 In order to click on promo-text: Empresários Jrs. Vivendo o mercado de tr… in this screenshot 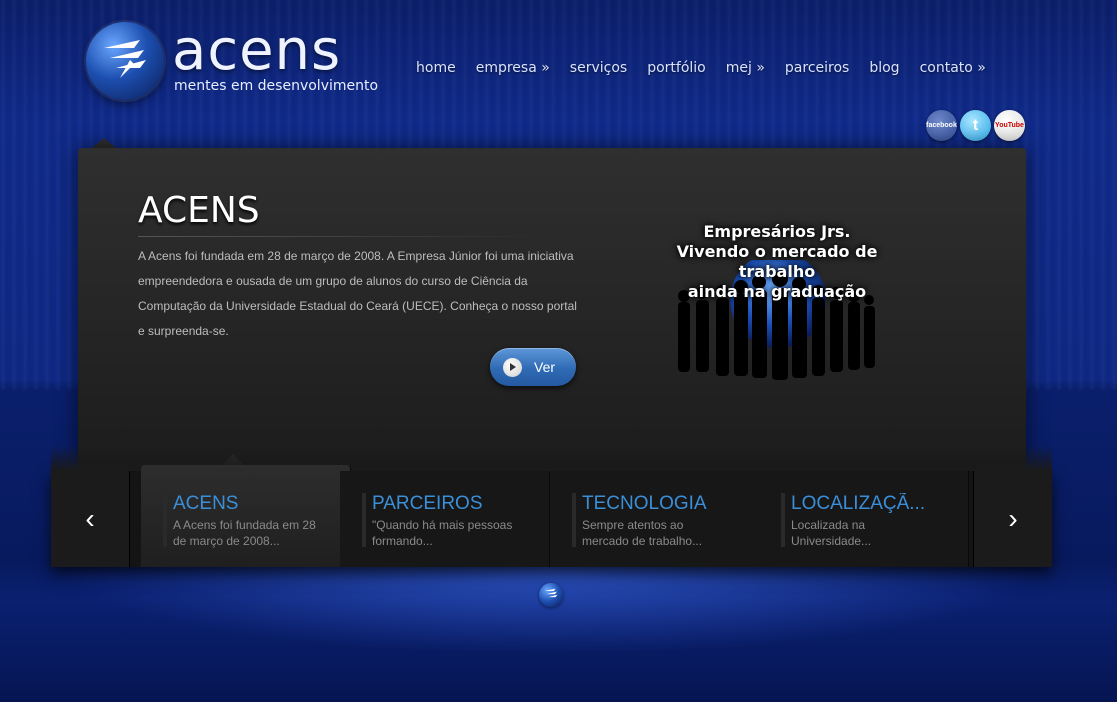, I will do `click(777, 262)`.